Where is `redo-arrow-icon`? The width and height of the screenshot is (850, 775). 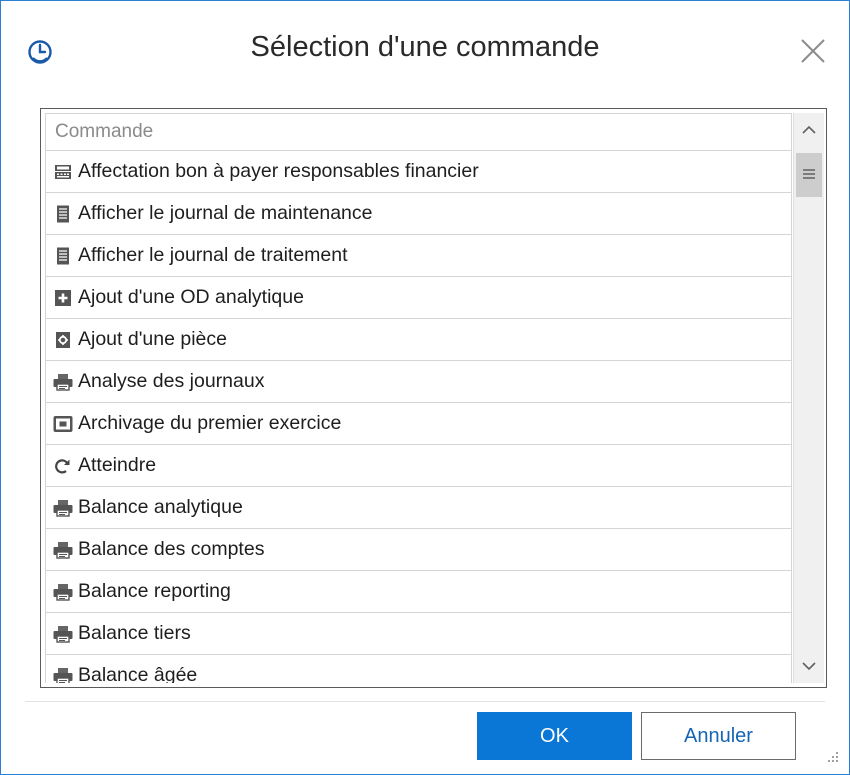
redo-arrow-icon is located at coordinates (63, 466).